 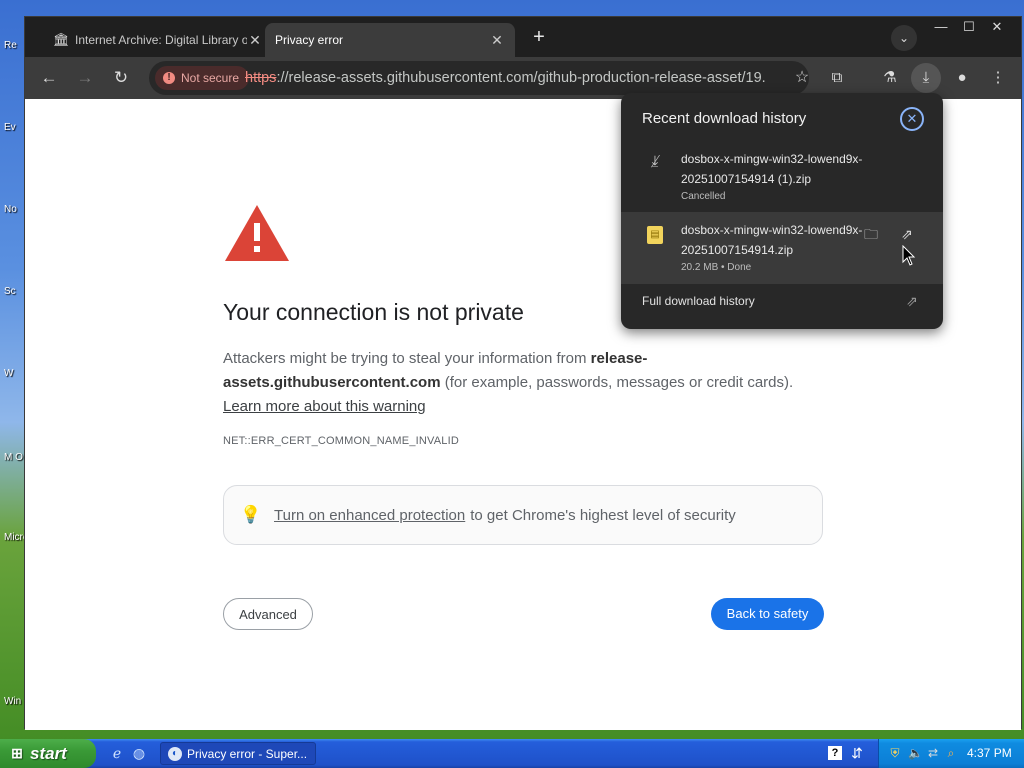 What do you see at coordinates (895, 753) in the screenshot?
I see `security-shield-icon: ⛨` at bounding box center [895, 753].